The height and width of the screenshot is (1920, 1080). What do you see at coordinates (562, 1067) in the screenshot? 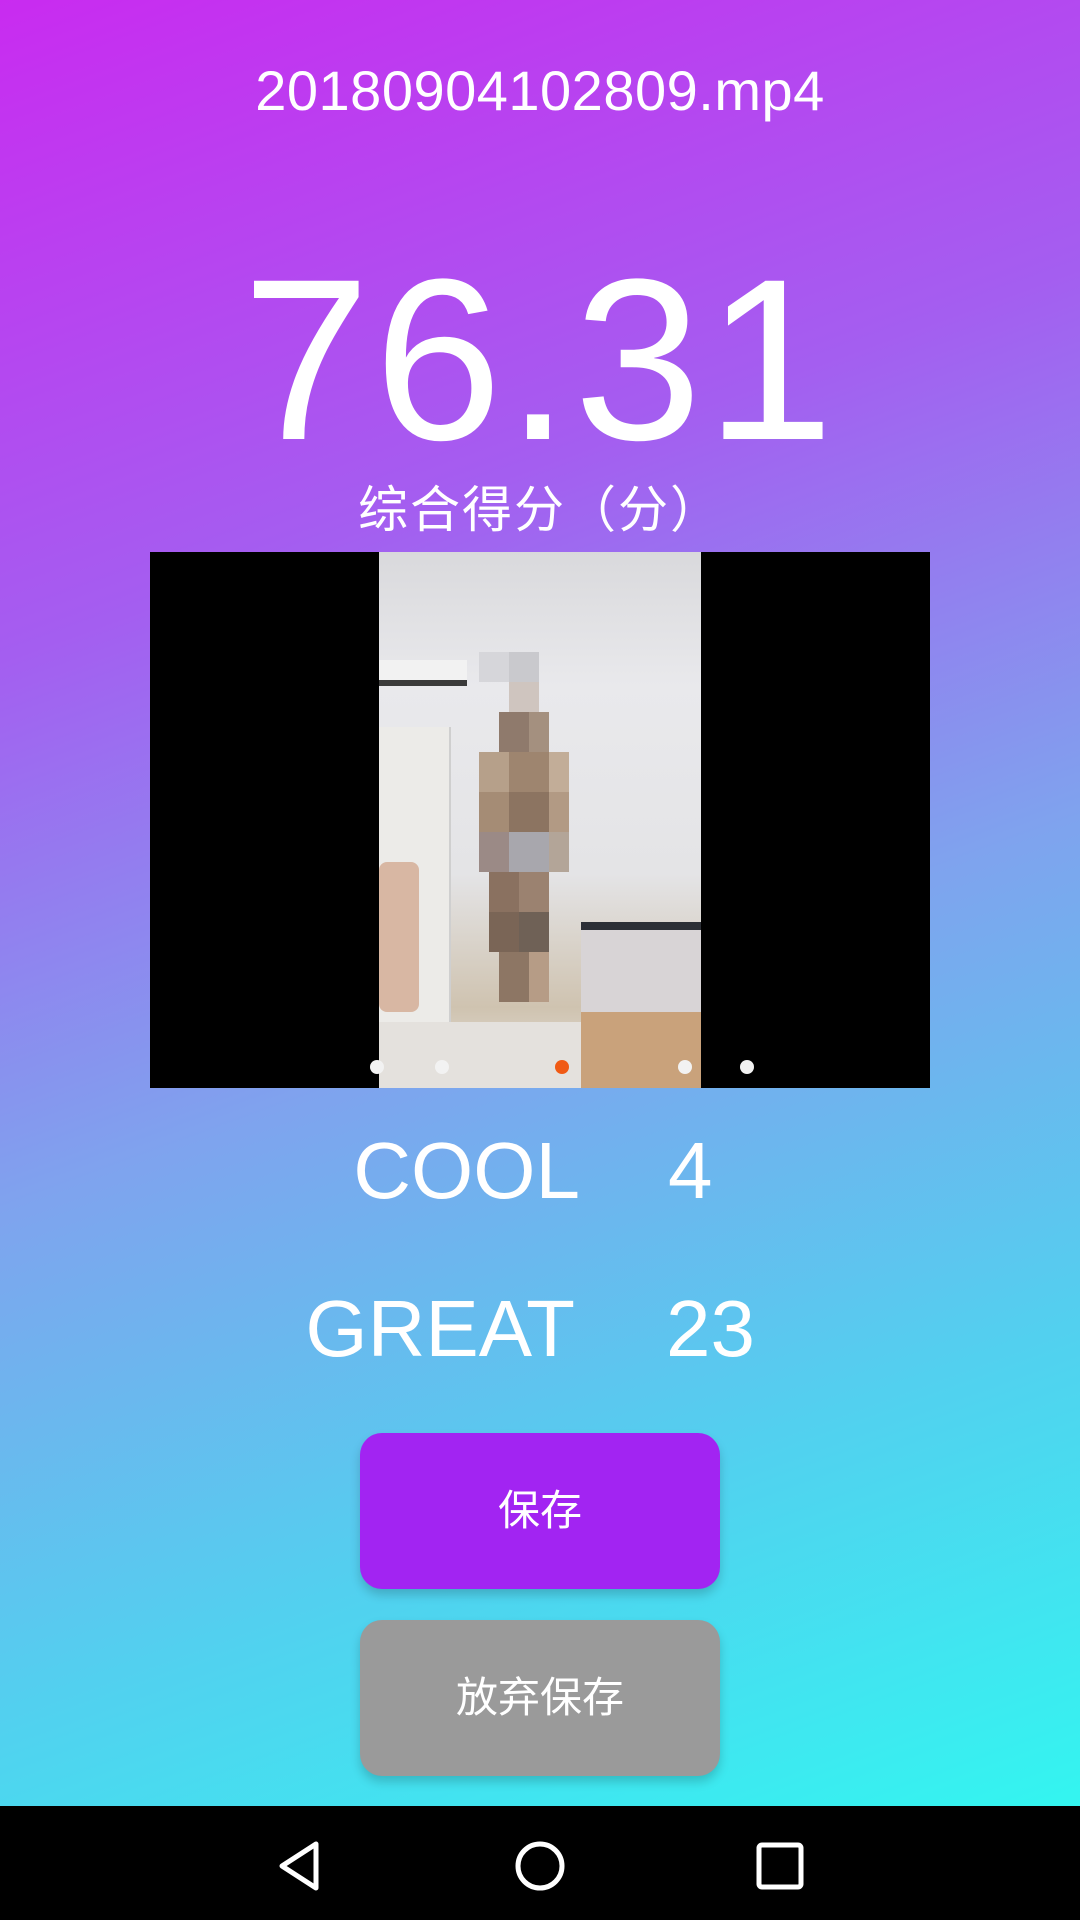
I see `indicator-dot-active` at bounding box center [562, 1067].